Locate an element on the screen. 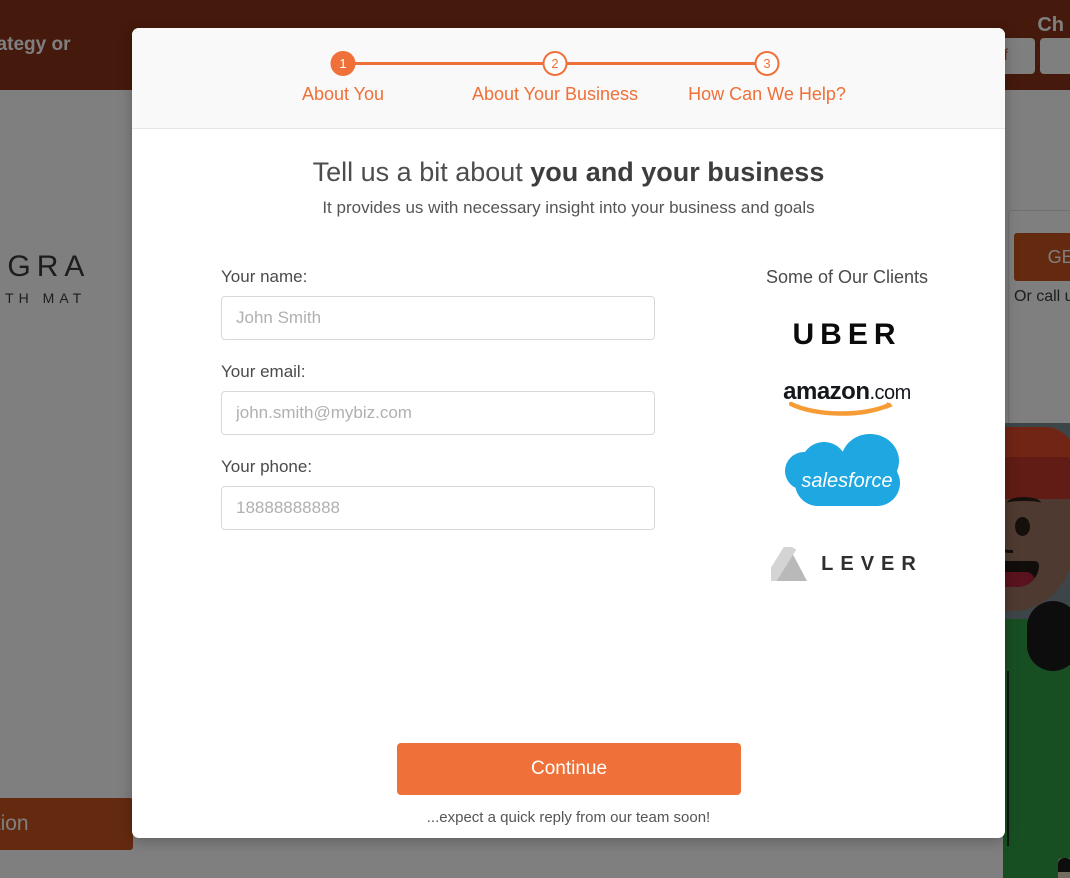  lead-form: Your name: Your email: Your phone: is located at coordinates (438, 409).